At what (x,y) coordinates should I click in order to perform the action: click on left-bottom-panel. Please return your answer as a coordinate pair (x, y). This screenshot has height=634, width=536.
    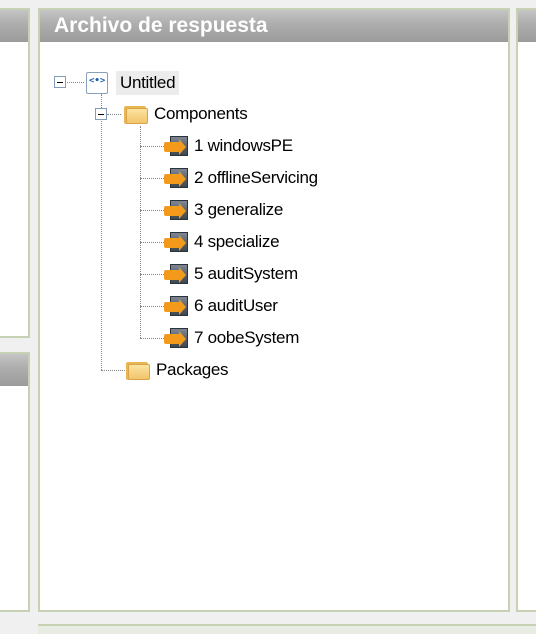
    Looking at the image, I should click on (15, 482).